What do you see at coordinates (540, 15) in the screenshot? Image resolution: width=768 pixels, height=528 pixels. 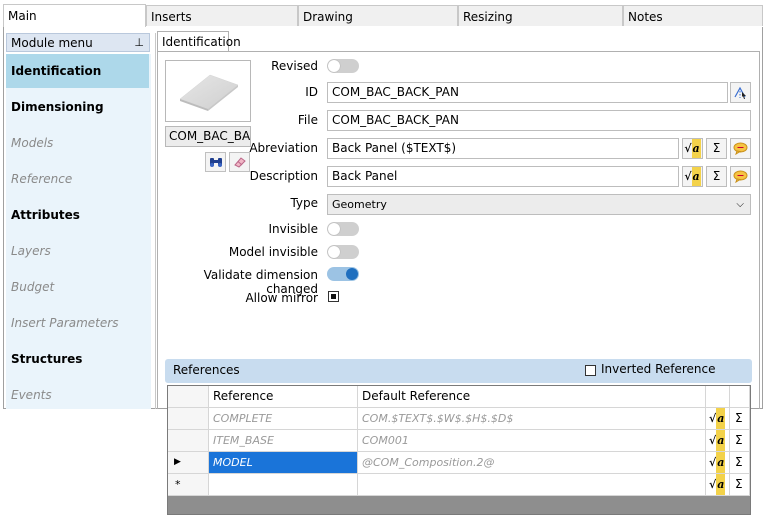 I see `tab-resizing: Resizing` at bounding box center [540, 15].